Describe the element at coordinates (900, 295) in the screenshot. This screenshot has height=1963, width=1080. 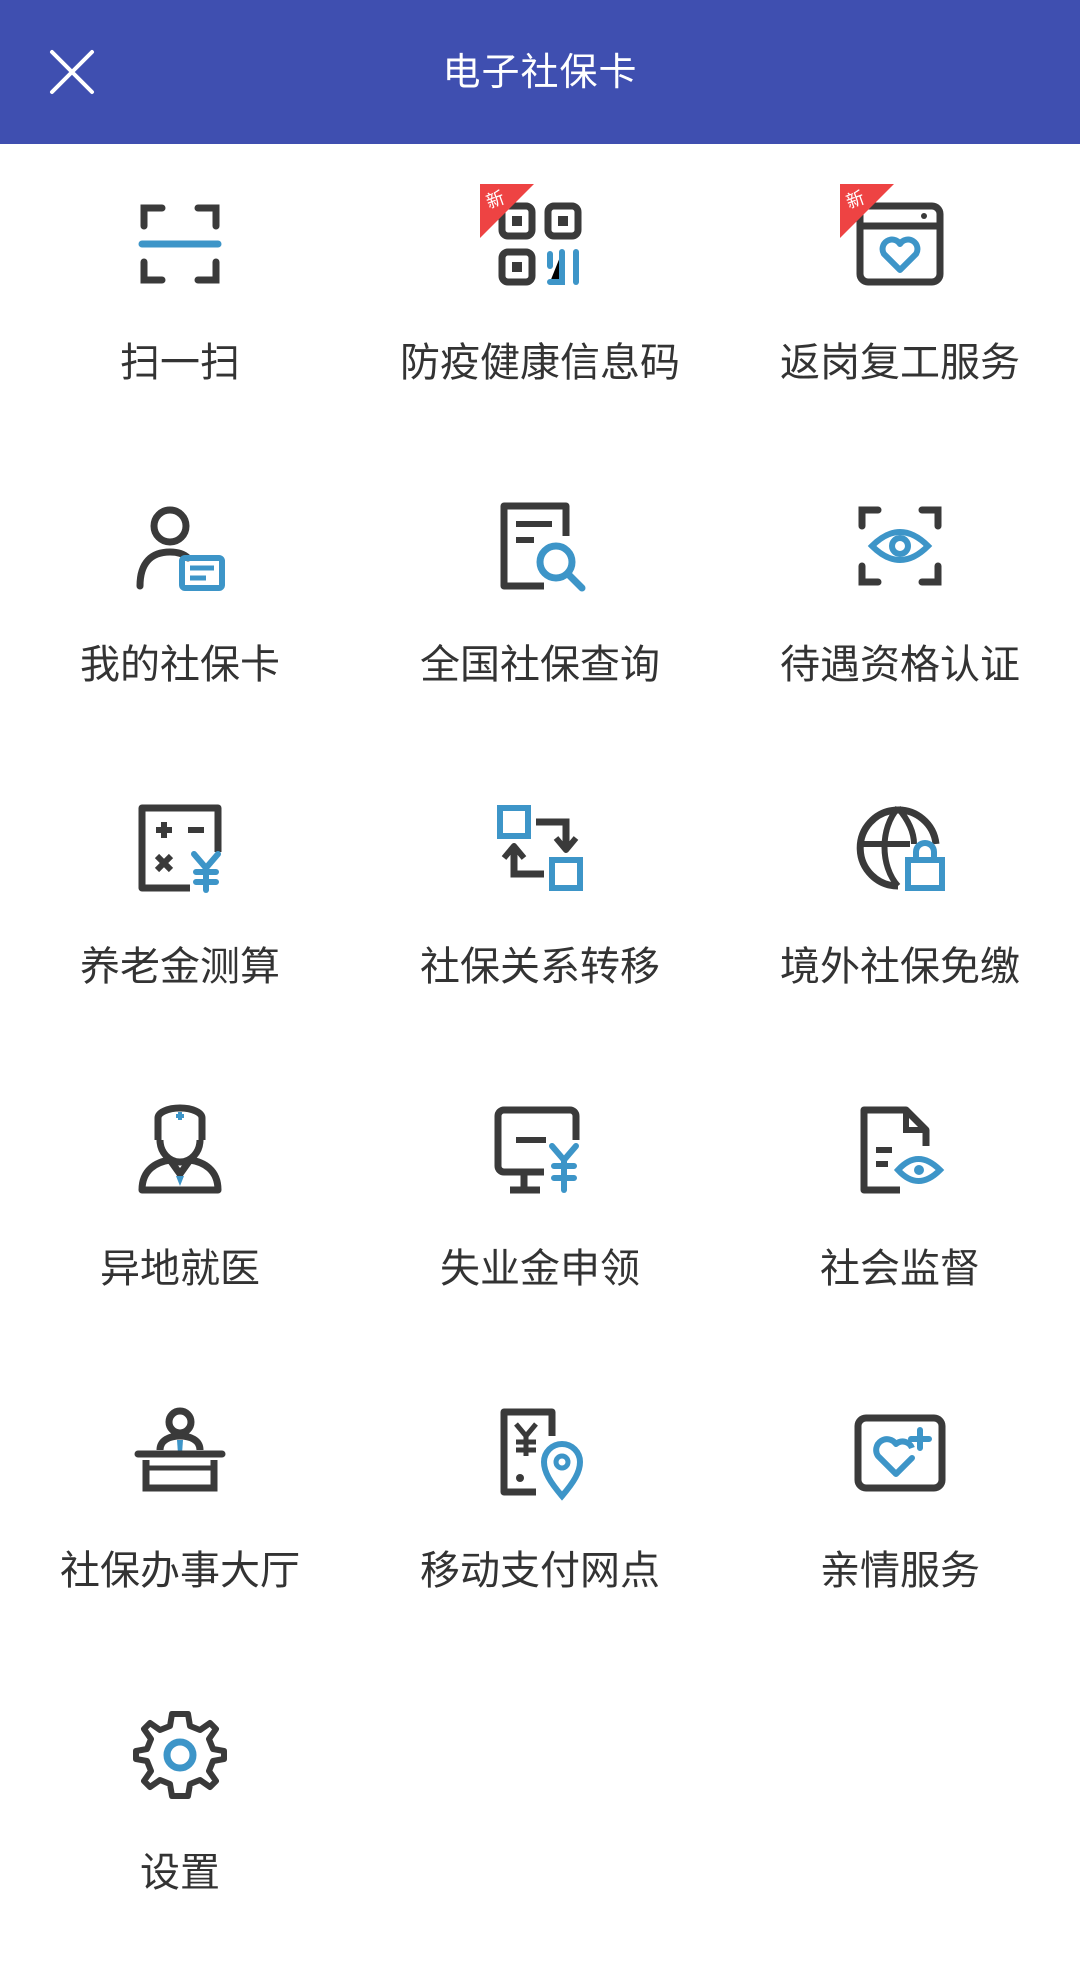
I see `grid-item-return-work: 新 返岗复工服务` at that location.